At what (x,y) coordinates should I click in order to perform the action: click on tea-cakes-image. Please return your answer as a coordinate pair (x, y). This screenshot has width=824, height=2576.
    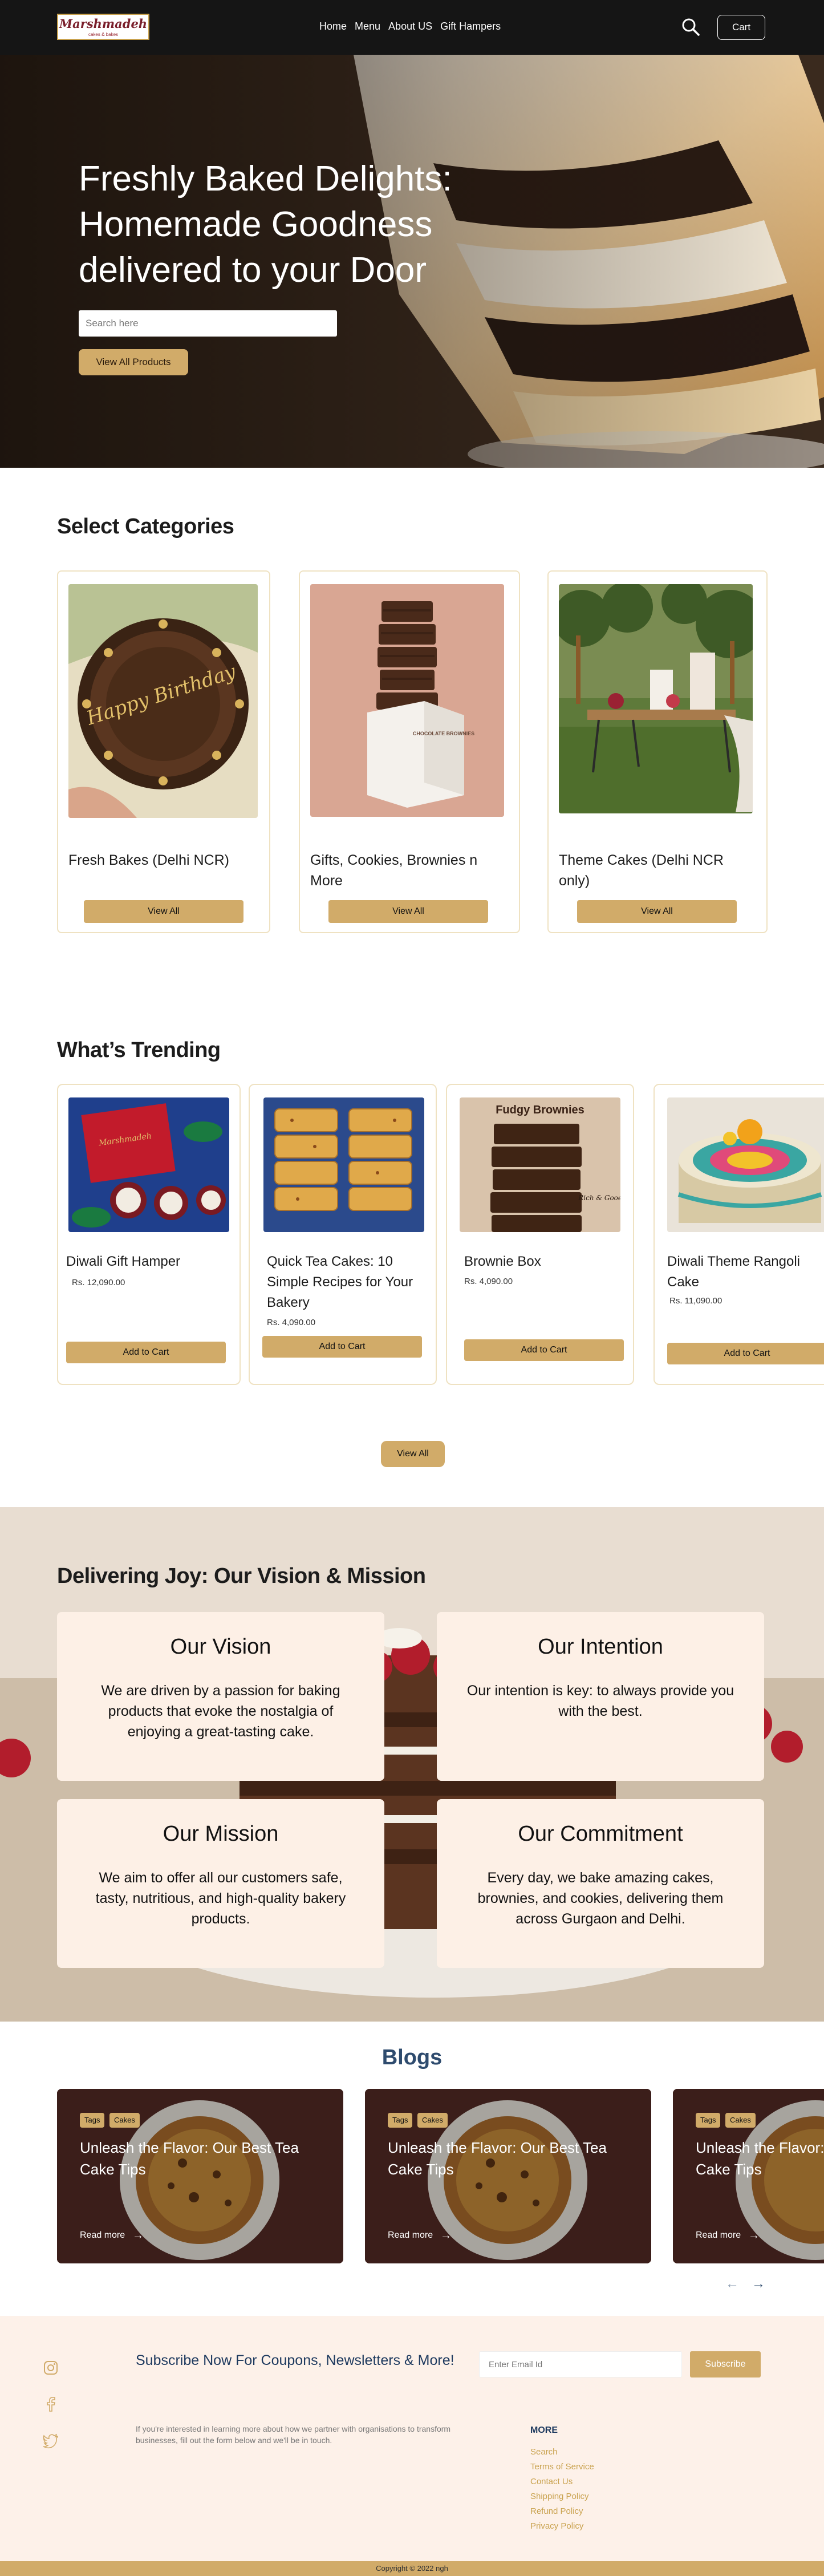
    Looking at the image, I should click on (343, 1164).